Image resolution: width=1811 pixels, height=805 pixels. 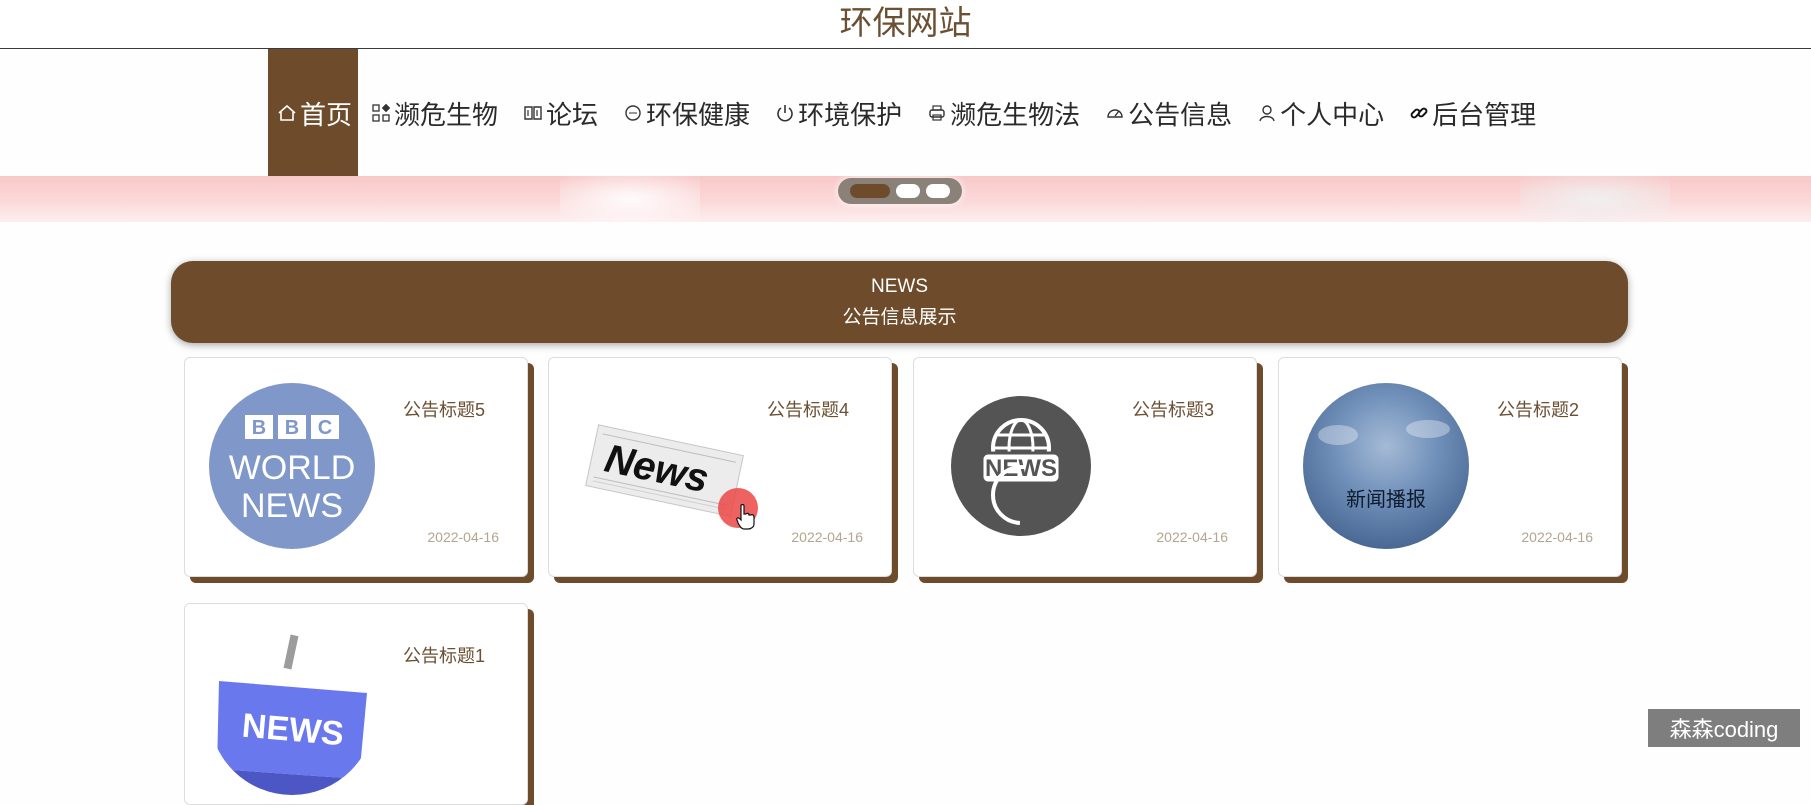 I want to click on nav-label: 公告信息, so click(x=1180, y=114).